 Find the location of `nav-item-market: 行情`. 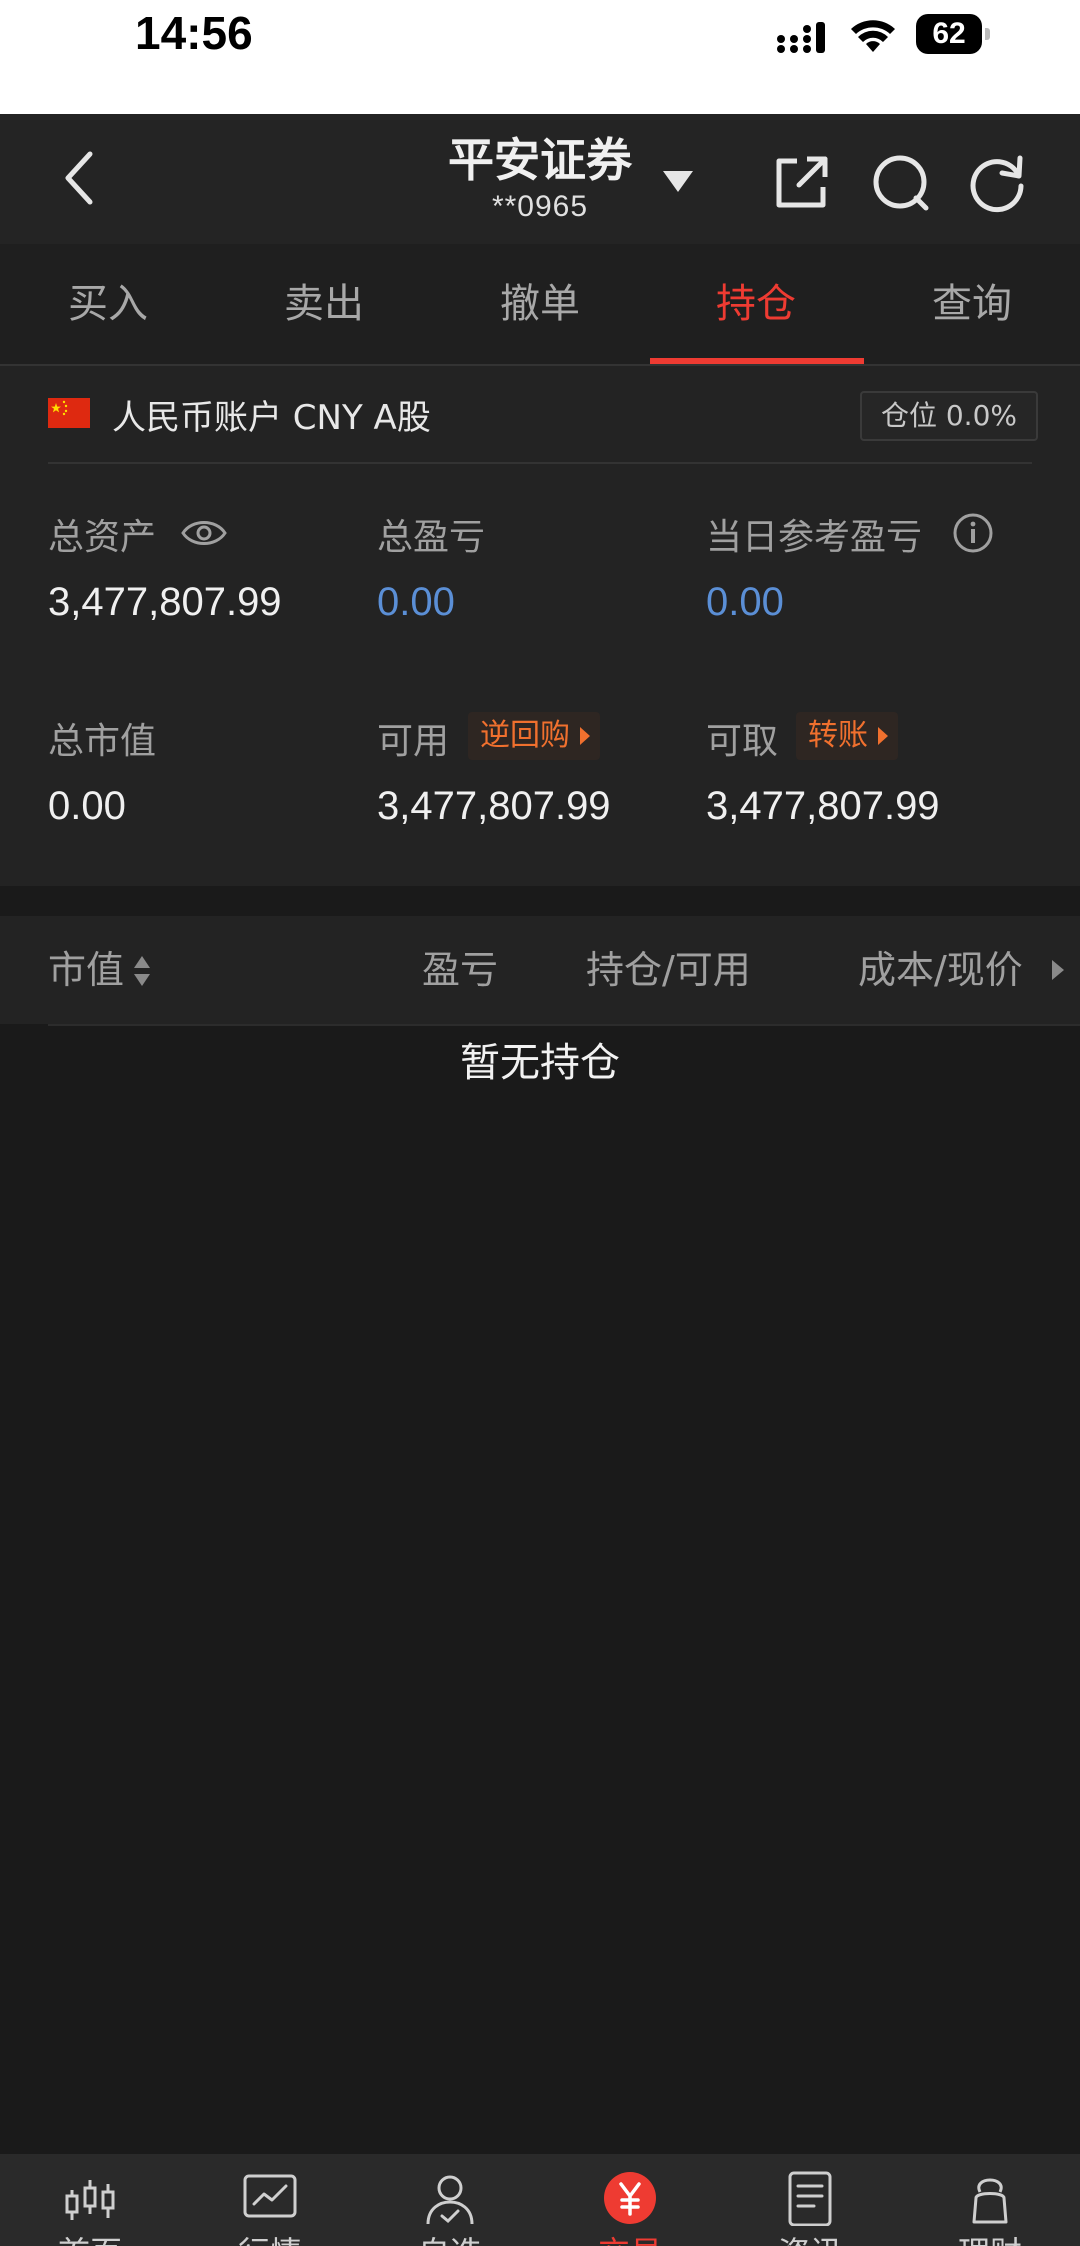

nav-item-market: 行情 is located at coordinates (270, 2200).